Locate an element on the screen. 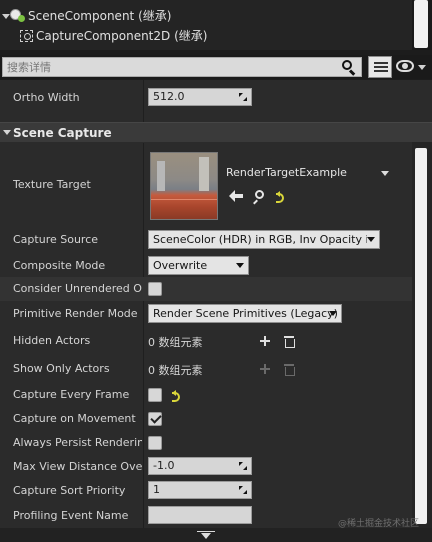  field-value: 1 is located at coordinates (156, 489).